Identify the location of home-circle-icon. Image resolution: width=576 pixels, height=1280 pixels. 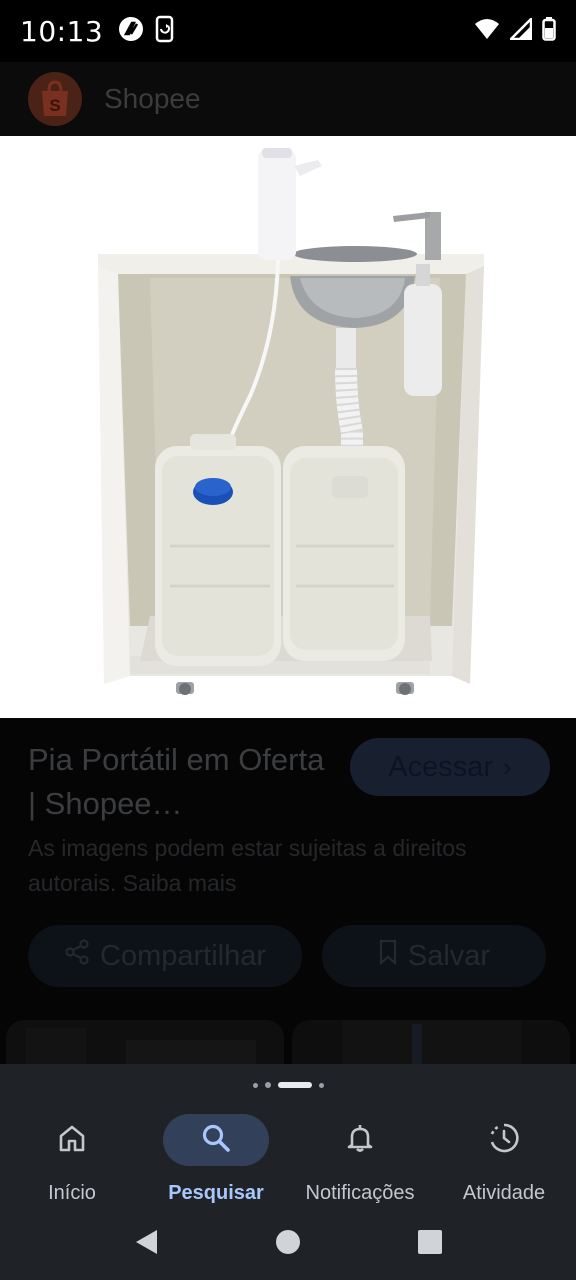
(288, 1244).